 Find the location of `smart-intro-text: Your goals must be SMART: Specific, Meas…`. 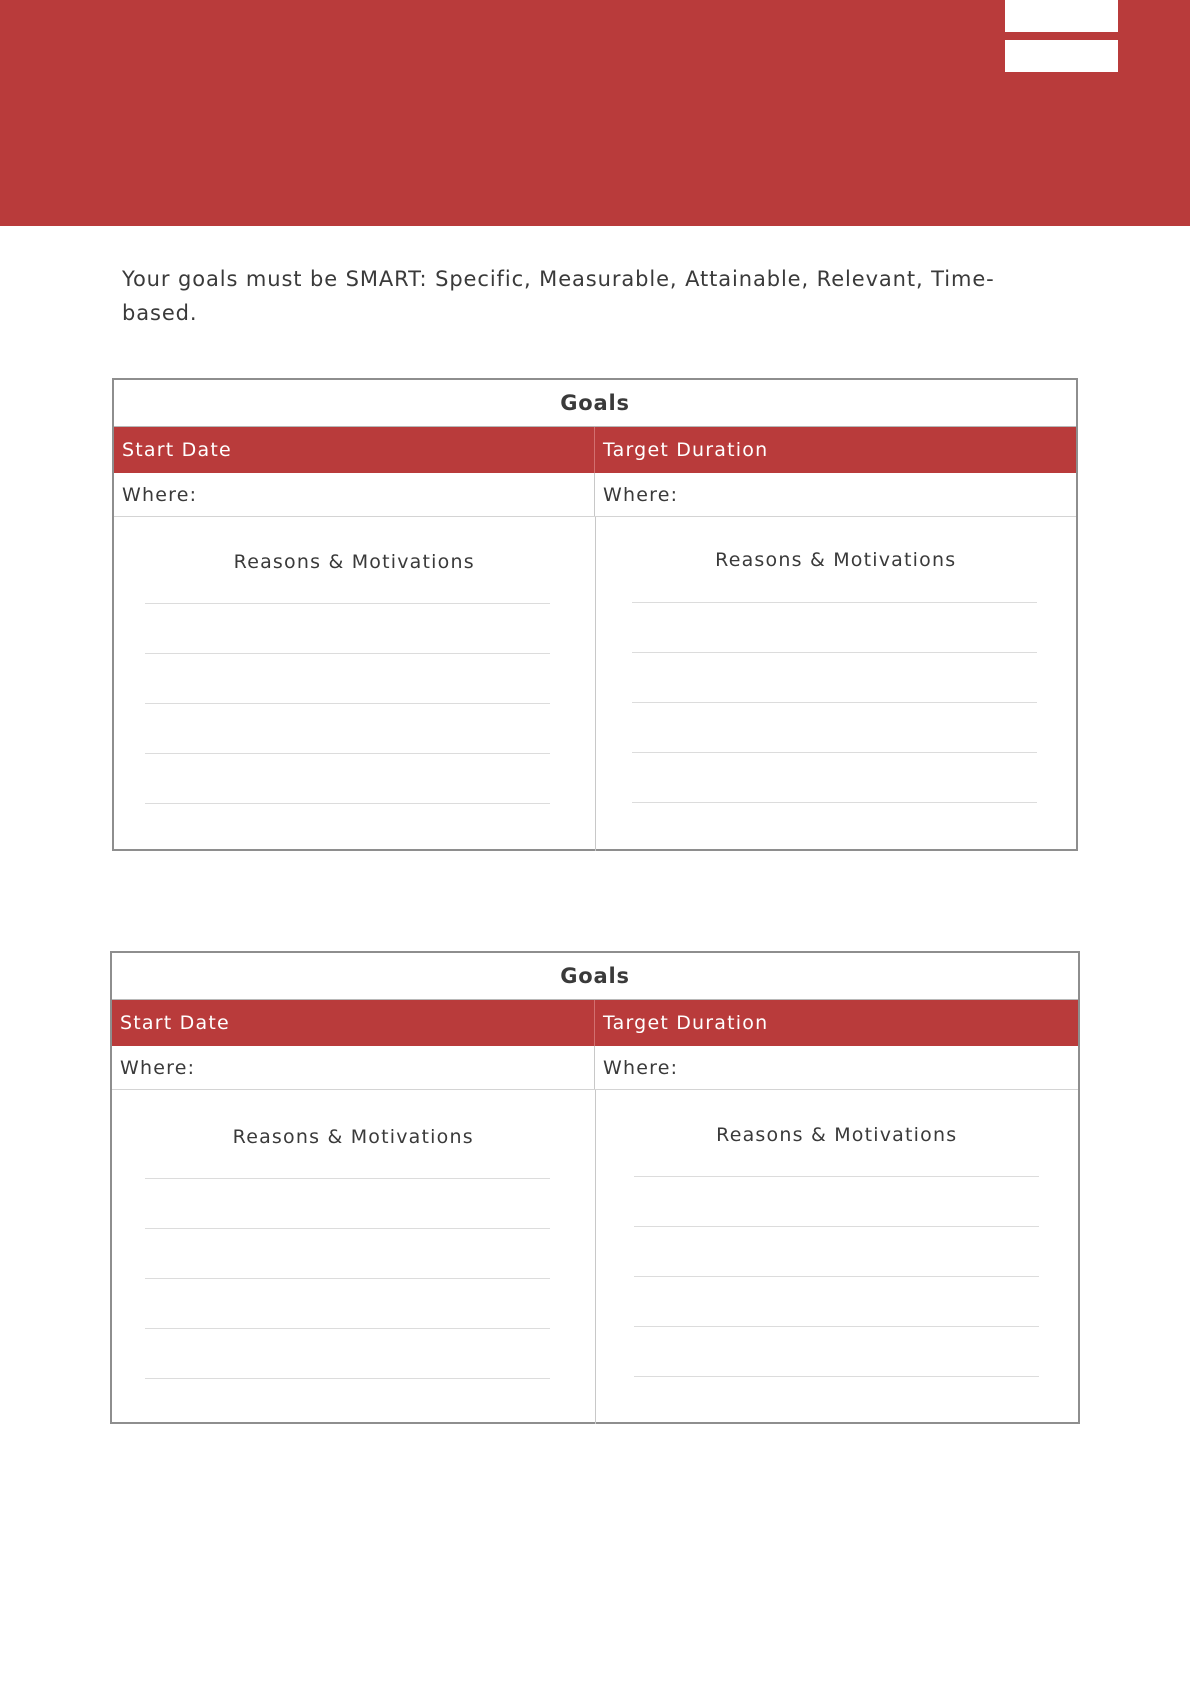

smart-intro-text: Your goals must be SMART: Specific, Meas… is located at coordinates (558, 296).